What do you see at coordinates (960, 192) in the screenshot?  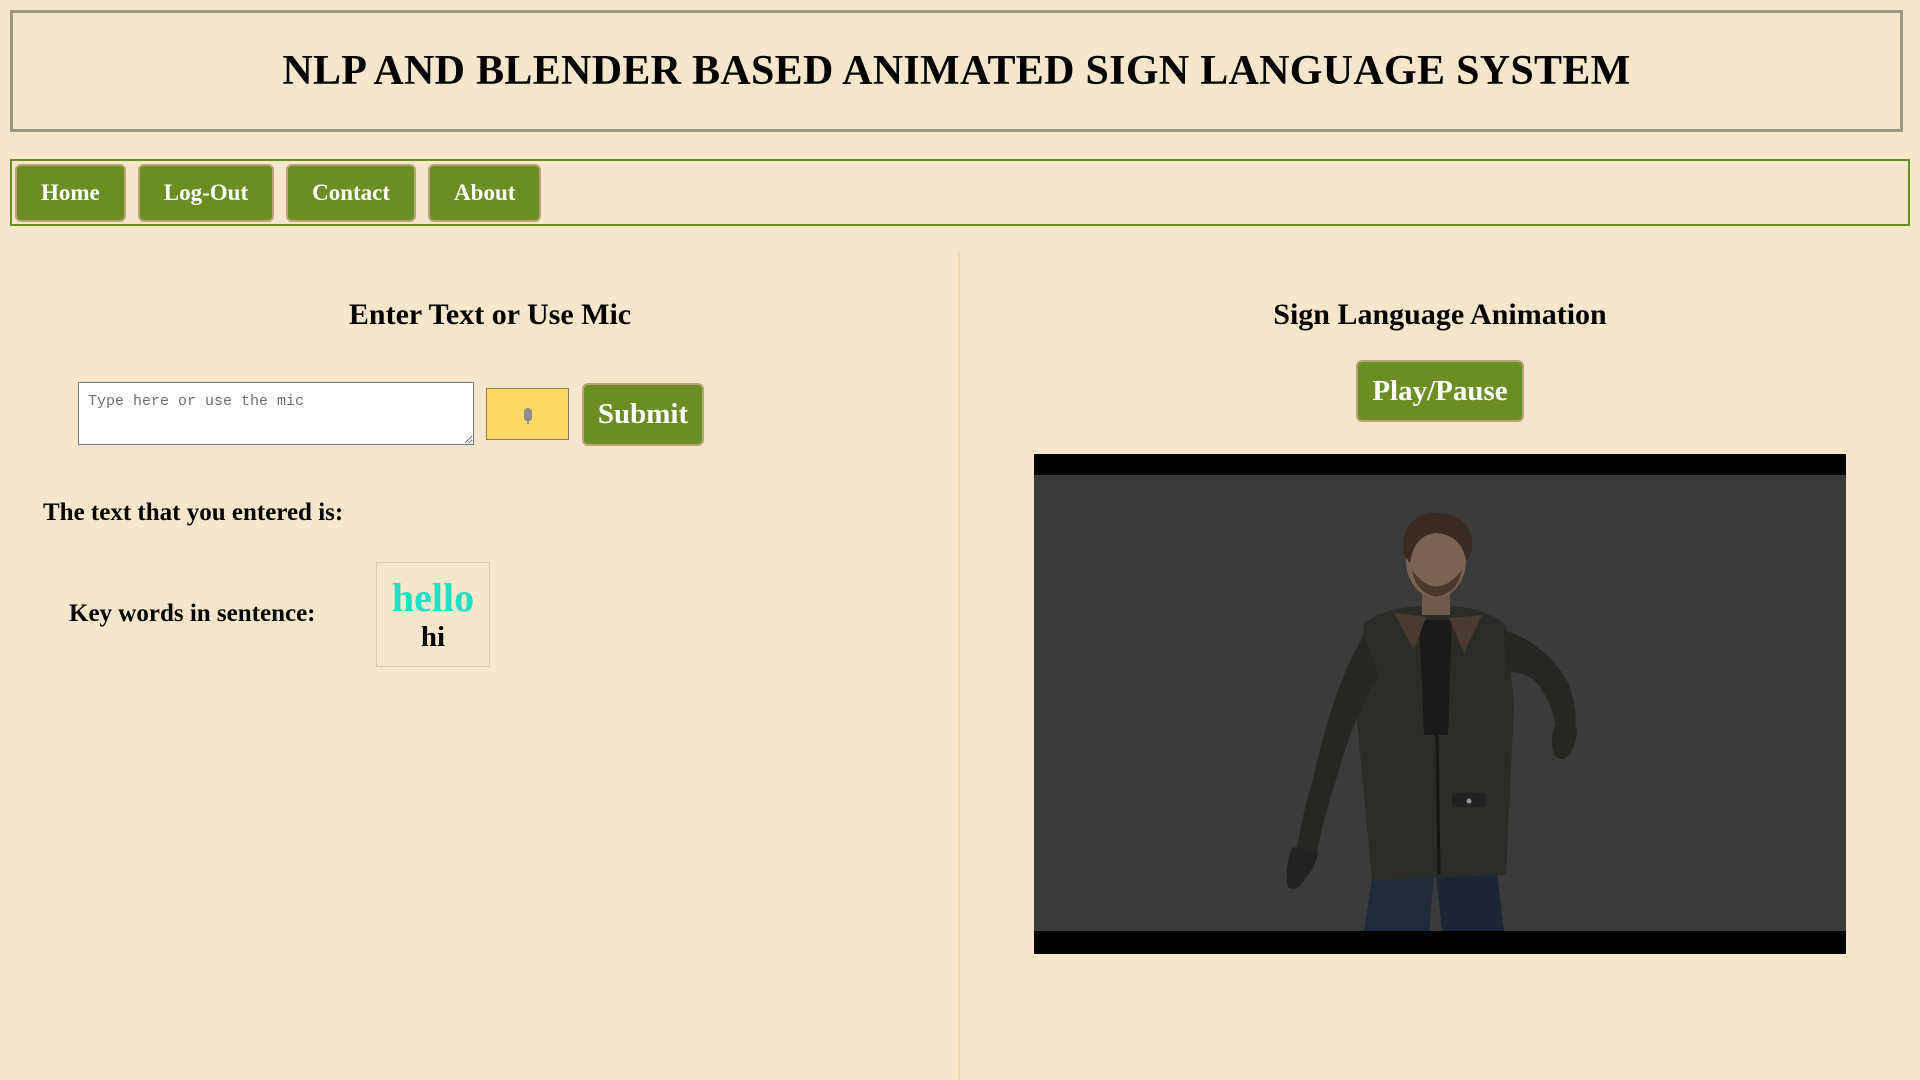 I see `navbar: Home Log-Out Contact About` at bounding box center [960, 192].